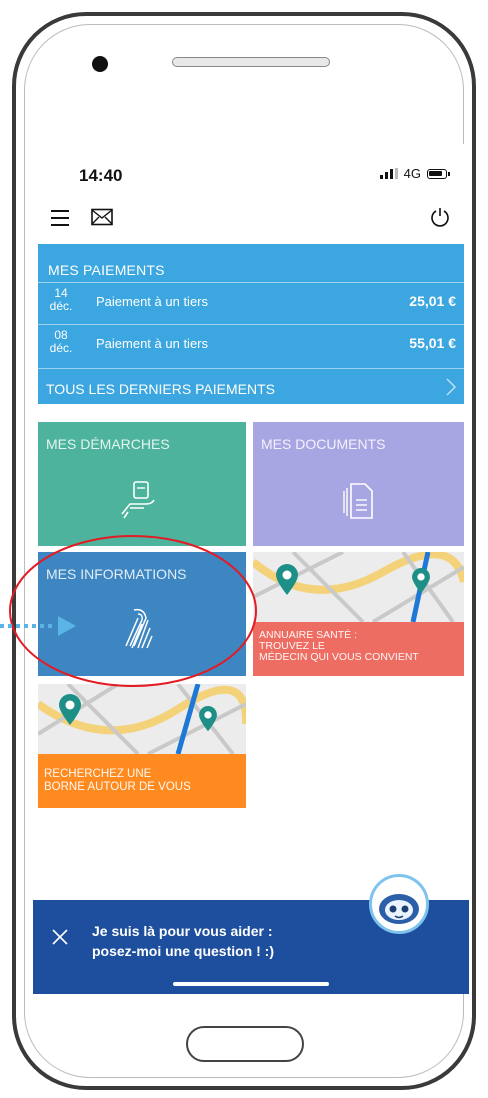 The height and width of the screenshot is (1098, 488). What do you see at coordinates (142, 746) in the screenshot?
I see `borne-search-tile: RECHERCHEZ UNE BORNE AUTOUR DE VOUS` at bounding box center [142, 746].